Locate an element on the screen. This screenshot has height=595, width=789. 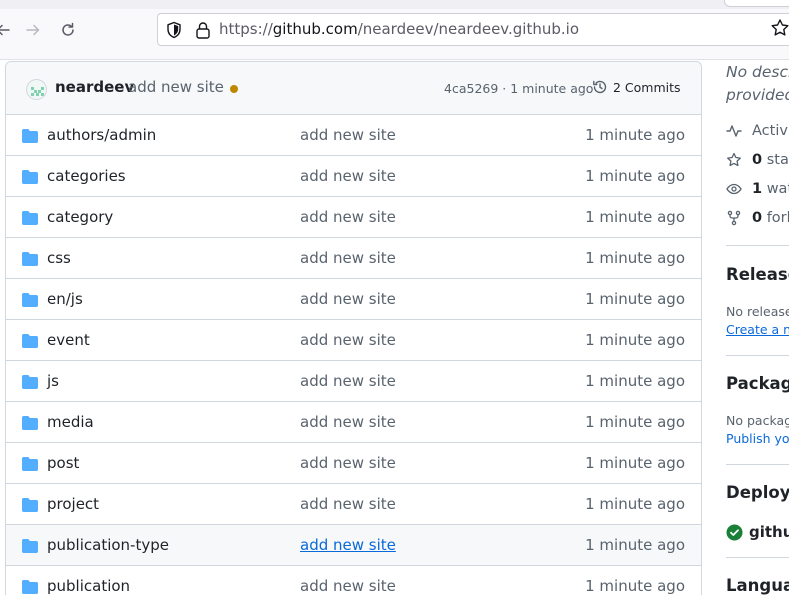
stars-label: star is located at coordinates (777, 160).